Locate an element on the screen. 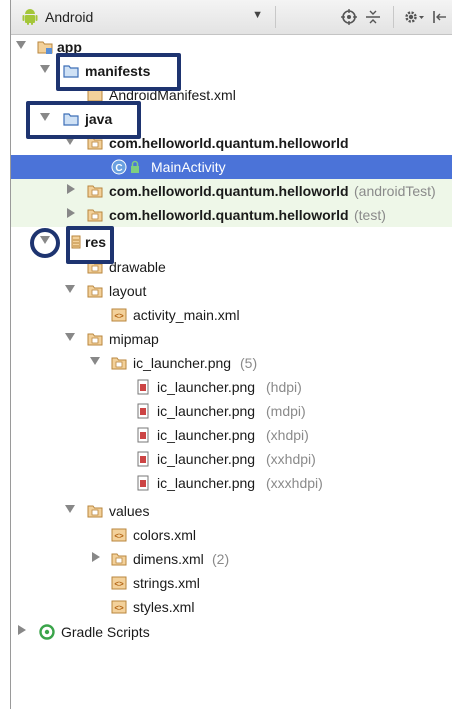 Image resolution: width=452 pixels, height=709 pixels. tree-node-label: colors.xml is located at coordinates (165, 535).